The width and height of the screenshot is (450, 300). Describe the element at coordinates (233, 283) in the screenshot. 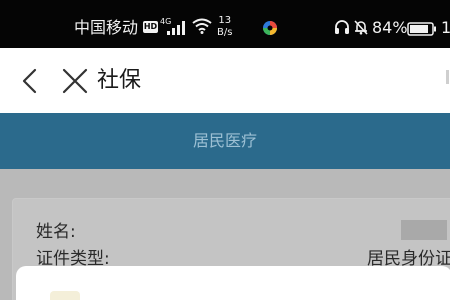

I see `bottom-sheet` at that location.